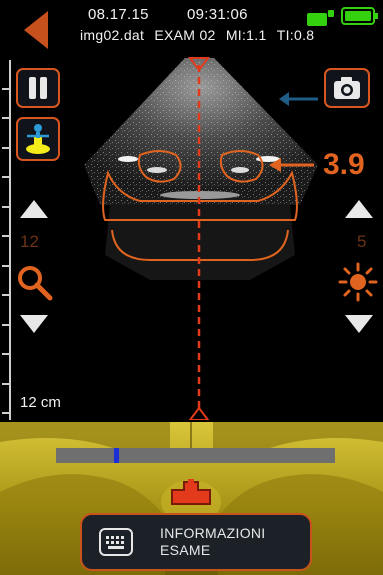 Image resolution: width=383 pixels, height=575 pixels. I want to click on scan-position-bar, so click(195, 455).